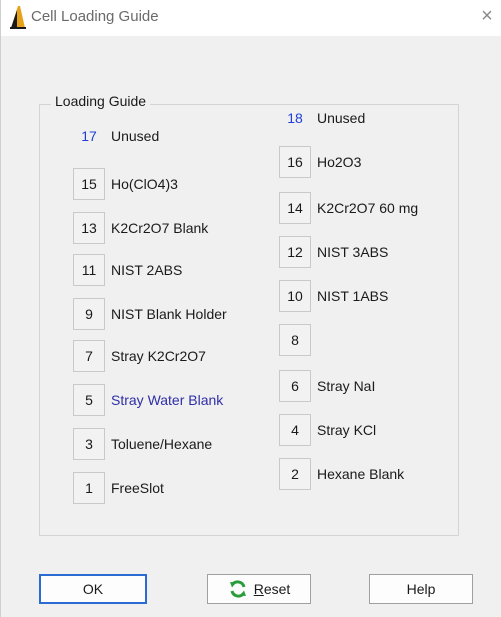 The height and width of the screenshot is (617, 501). What do you see at coordinates (295, 118) in the screenshot?
I see `slot-number: 18` at bounding box center [295, 118].